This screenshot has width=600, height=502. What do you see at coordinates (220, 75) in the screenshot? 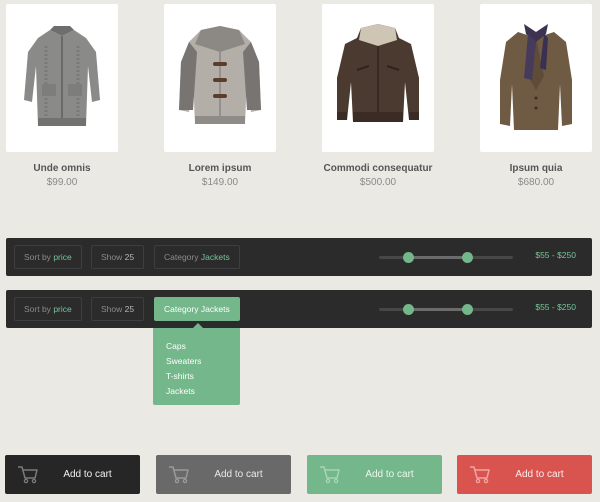
I see `duffle-jacket-image` at bounding box center [220, 75].